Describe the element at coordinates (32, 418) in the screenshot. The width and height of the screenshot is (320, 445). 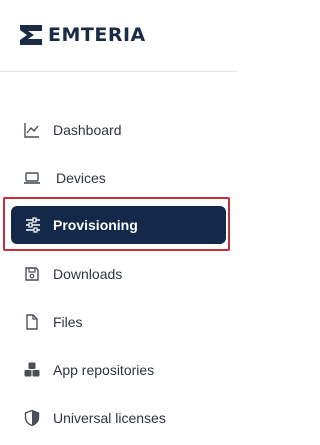
I see `shield-icon` at that location.